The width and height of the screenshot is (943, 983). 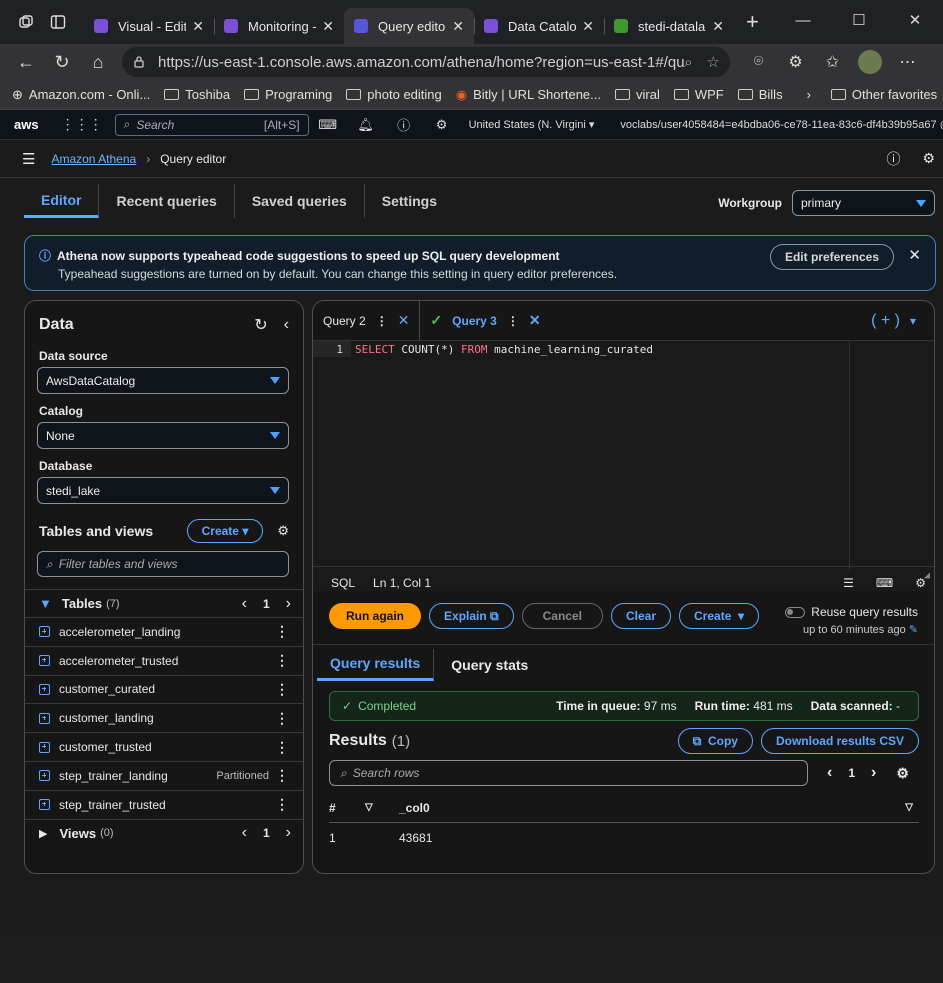 I want to click on tables-page-number: 1, so click(x=266, y=604).